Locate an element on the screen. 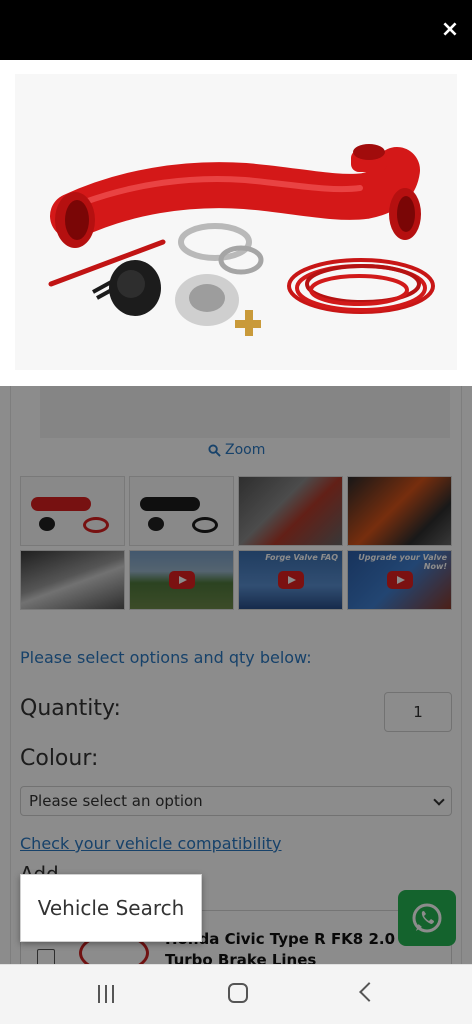  close-icon: × is located at coordinates (450, 30).